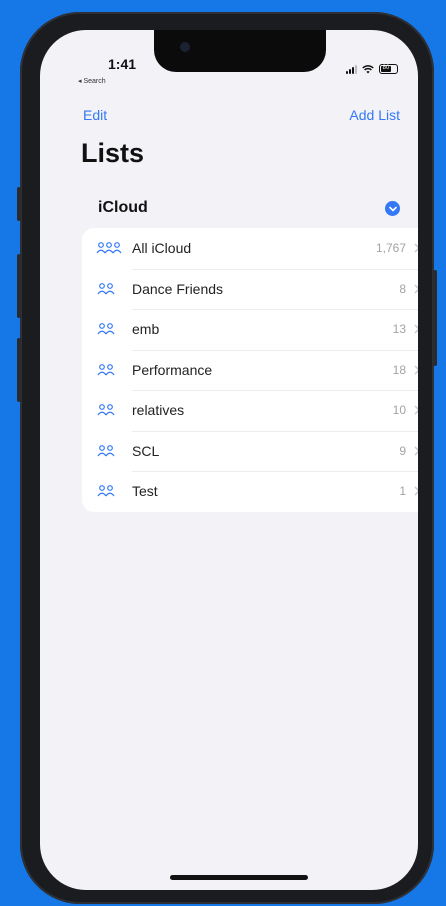  I want to click on list-count: 8, so click(402, 288).